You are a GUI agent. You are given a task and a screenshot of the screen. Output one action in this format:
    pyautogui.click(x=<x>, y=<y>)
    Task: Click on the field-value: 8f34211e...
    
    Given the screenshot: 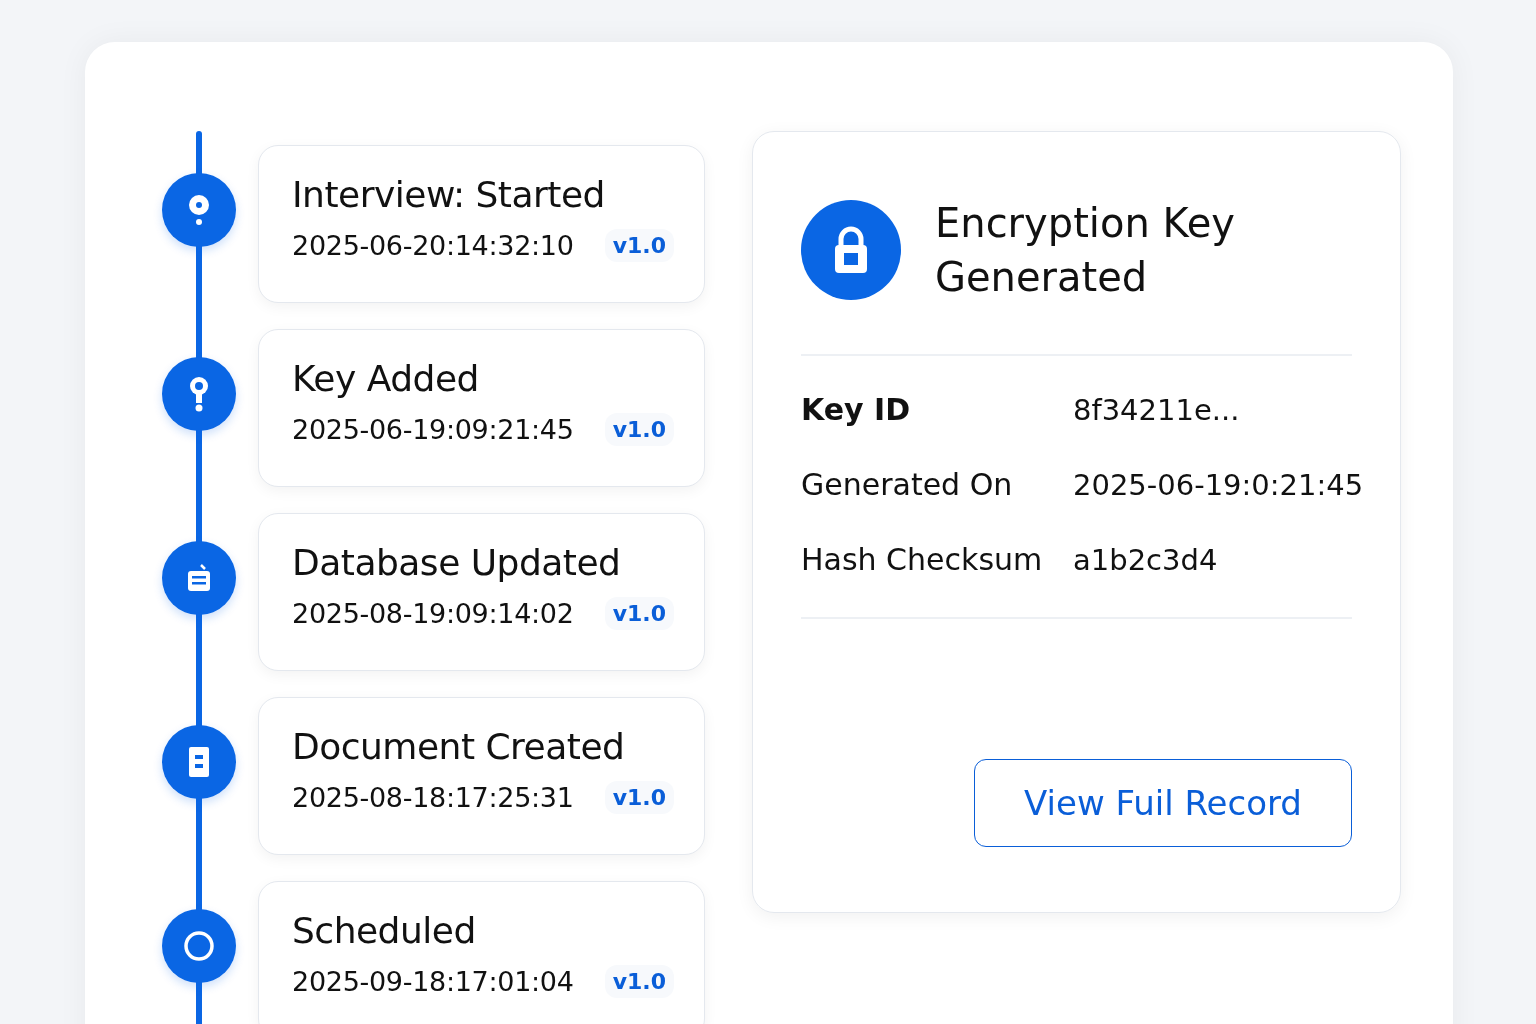 What is the action you would take?
    pyautogui.click(x=1156, y=410)
    